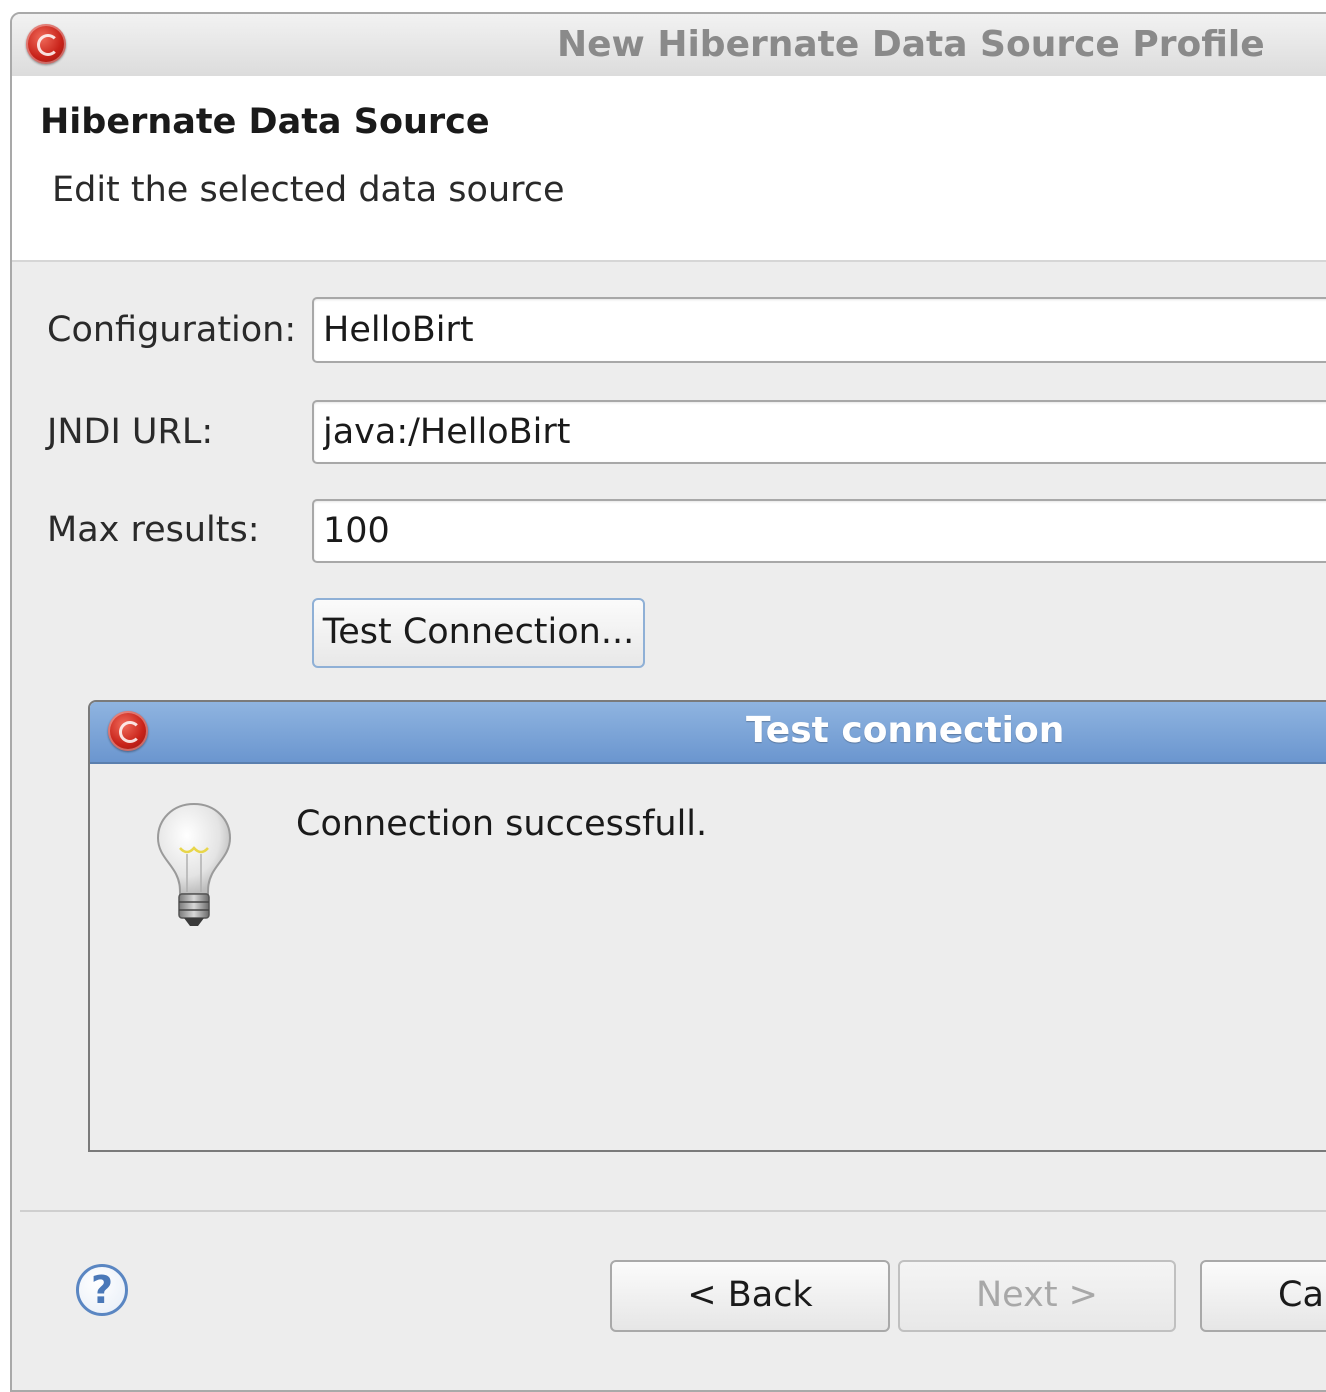 The image size is (1326, 1392). Describe the element at coordinates (819, 330) in the screenshot. I see `configuration-input` at that location.